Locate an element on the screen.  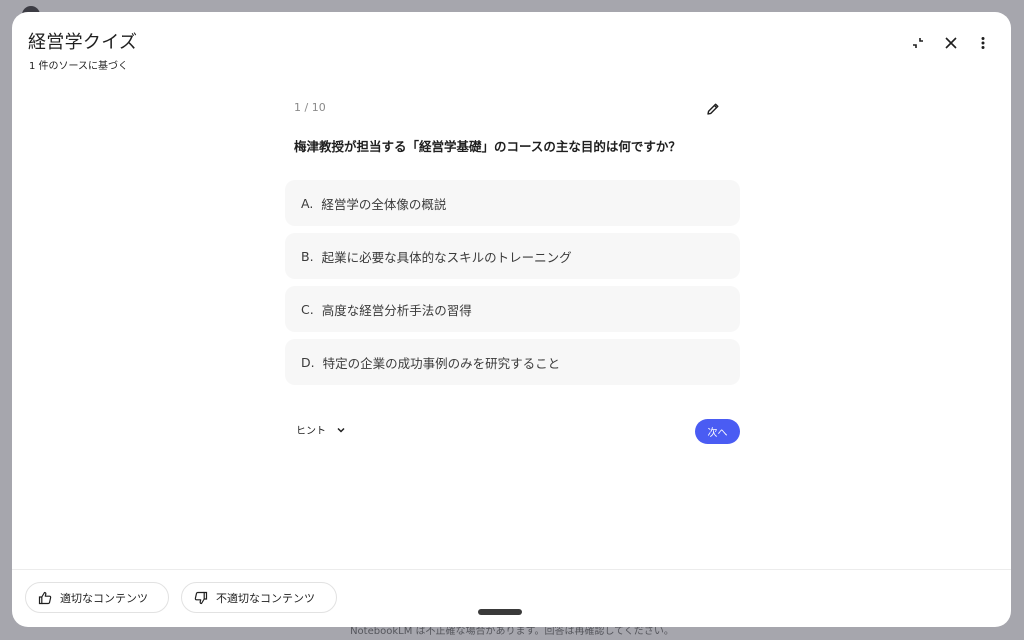
close-icon is located at coordinates (951, 43).